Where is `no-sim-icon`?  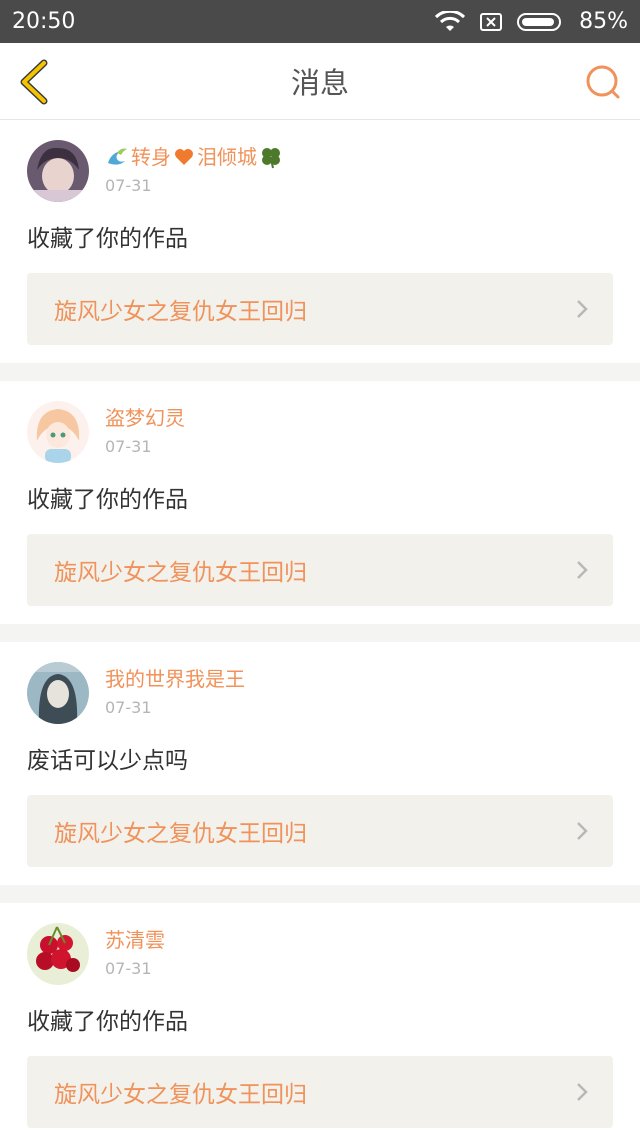
no-sim-icon is located at coordinates (491, 21).